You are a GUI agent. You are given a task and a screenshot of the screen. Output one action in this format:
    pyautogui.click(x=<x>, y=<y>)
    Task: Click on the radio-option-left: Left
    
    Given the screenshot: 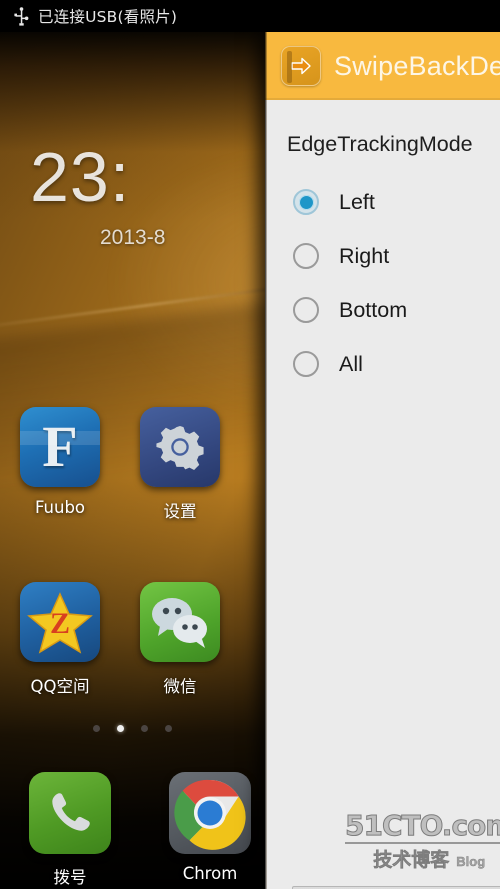 What is the action you would take?
    pyautogui.click(x=382, y=202)
    